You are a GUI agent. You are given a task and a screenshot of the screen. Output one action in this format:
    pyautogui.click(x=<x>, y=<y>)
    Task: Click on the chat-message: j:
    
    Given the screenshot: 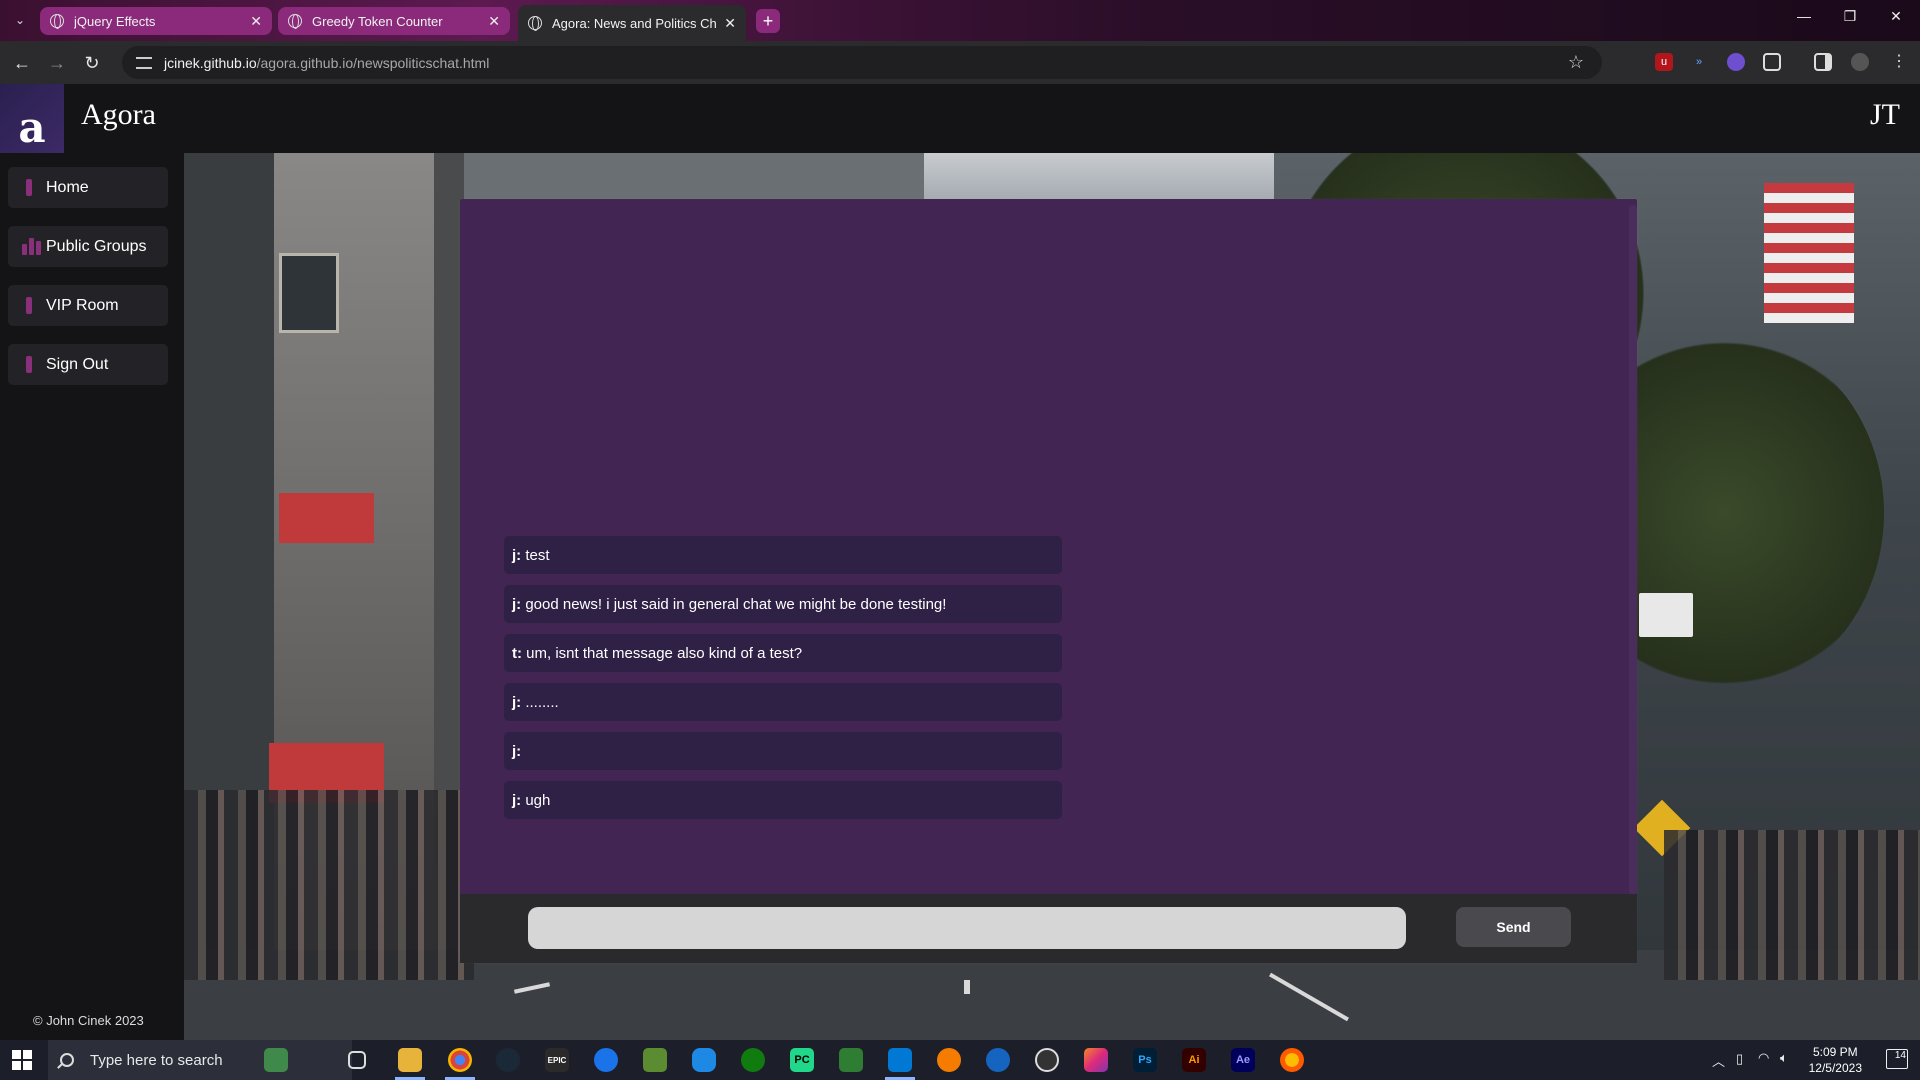 What is the action you would take?
    pyautogui.click(x=783, y=751)
    